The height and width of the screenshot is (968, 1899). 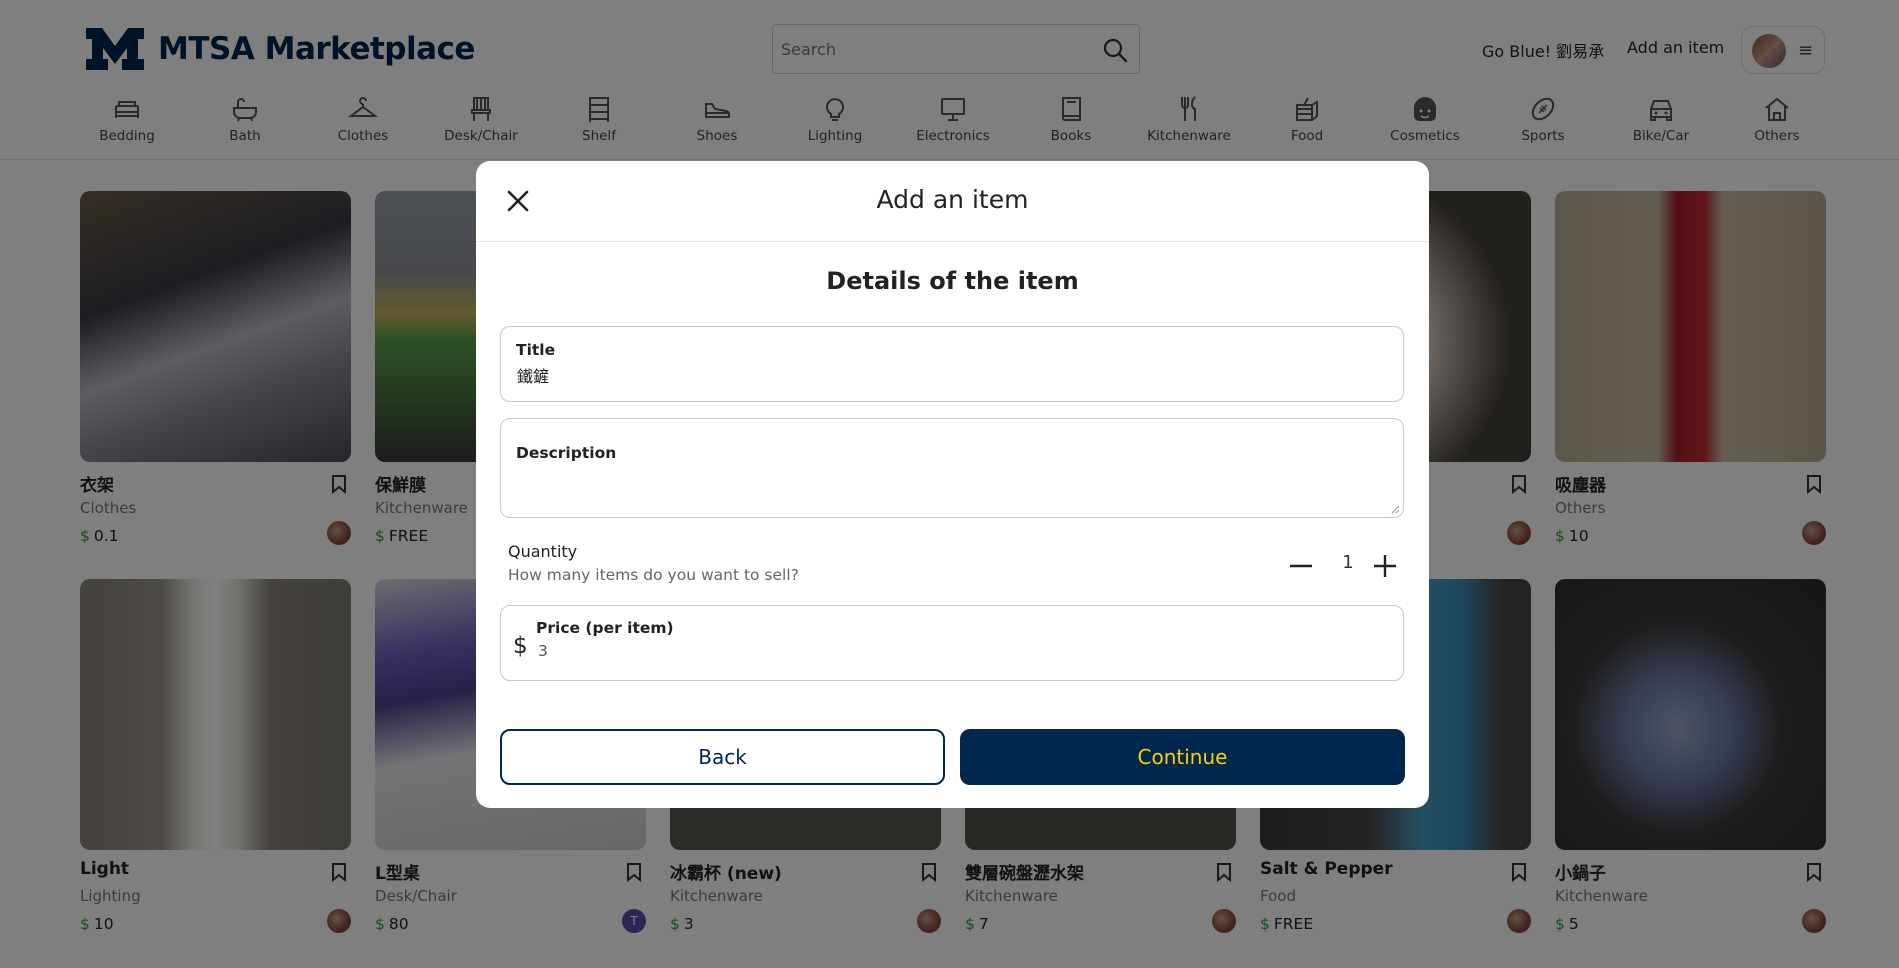 What do you see at coordinates (1385, 566) in the screenshot?
I see `quantity-increment-button` at bounding box center [1385, 566].